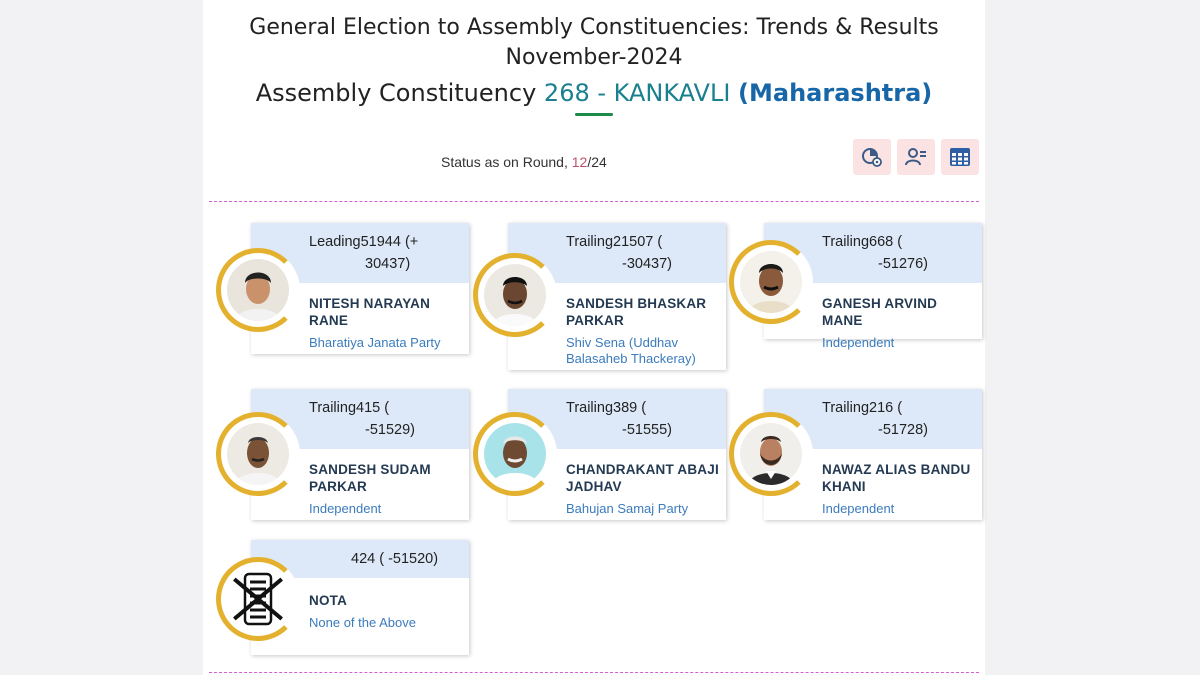  I want to click on divider-top, so click(594, 201).